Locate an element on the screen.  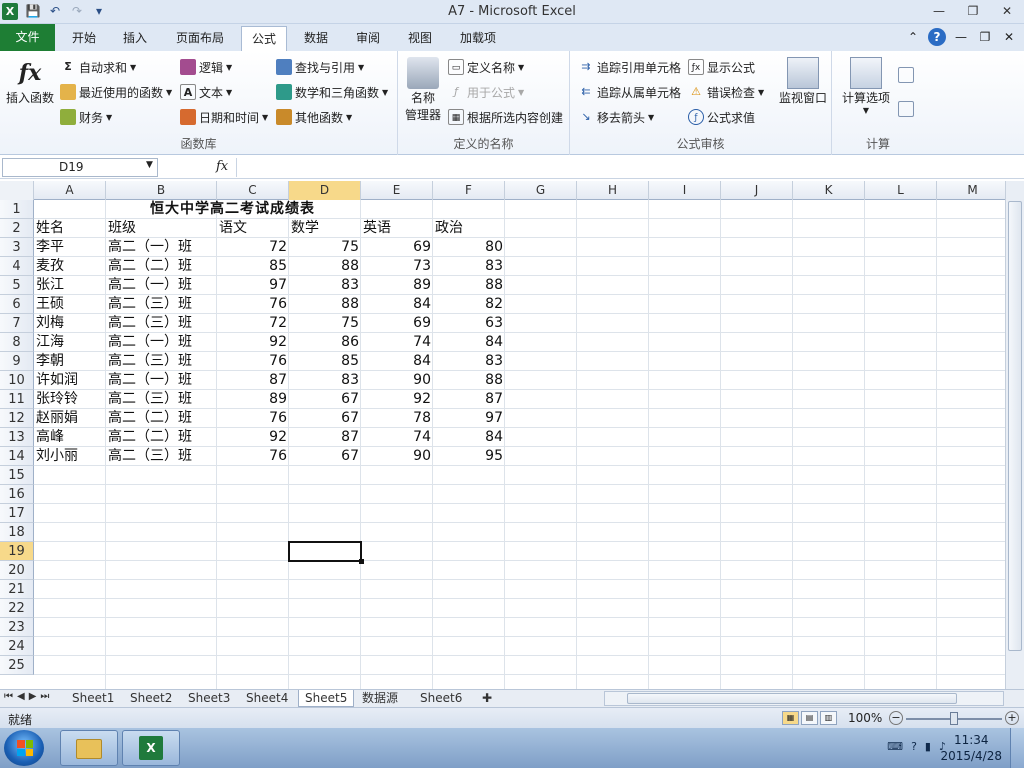
collapse-ribbon-icon: ⌃ is located at coordinates (913, 37).